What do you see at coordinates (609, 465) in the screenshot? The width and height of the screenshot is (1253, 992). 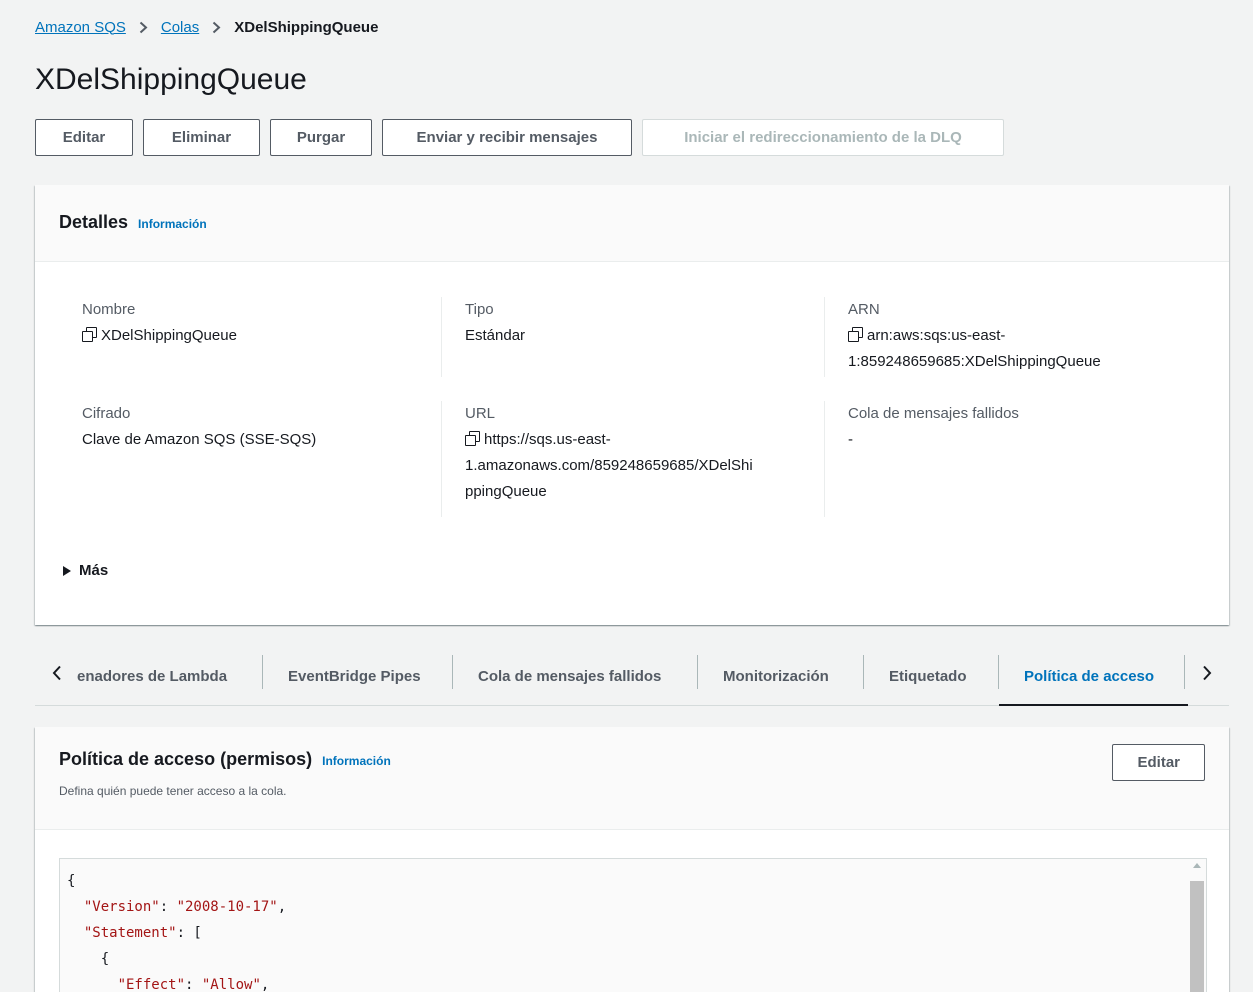 I see `url-value-line2: 1.amazonaws.com/859248659685/XDelShi` at bounding box center [609, 465].